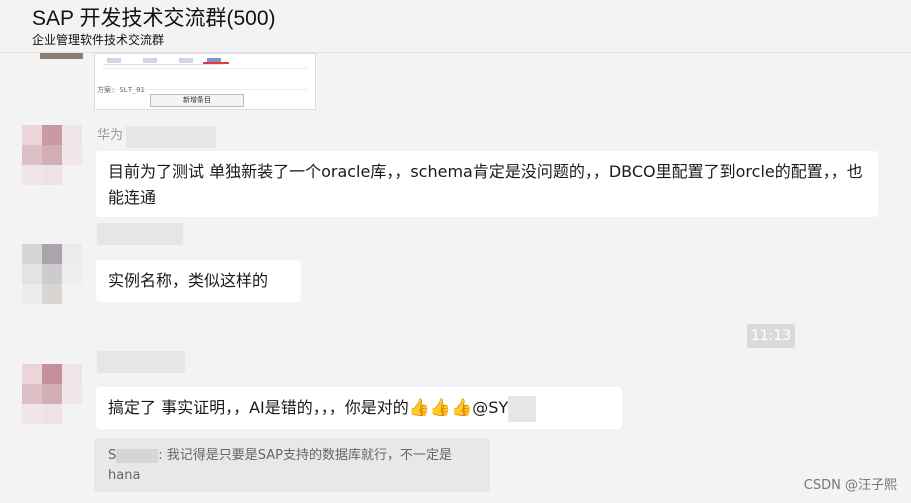  I want to click on mention: @SY, so click(490, 407).